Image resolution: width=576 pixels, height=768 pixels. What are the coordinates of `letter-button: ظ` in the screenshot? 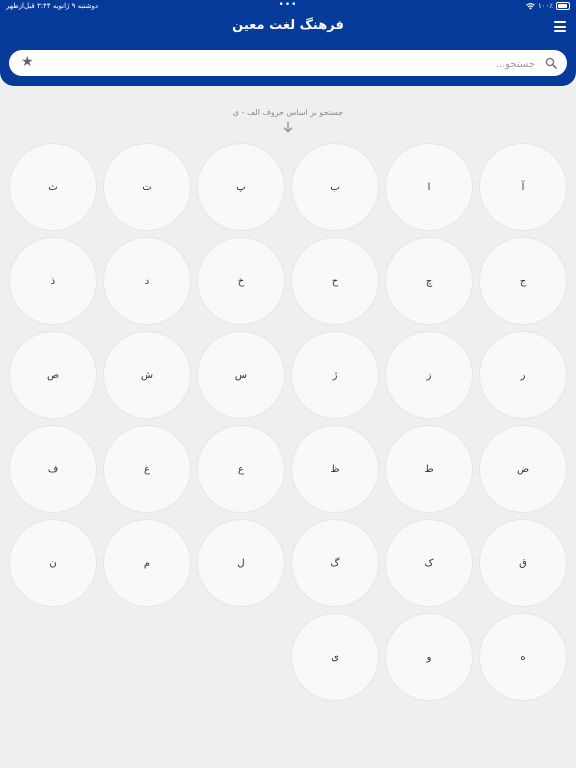 It's located at (335, 469).